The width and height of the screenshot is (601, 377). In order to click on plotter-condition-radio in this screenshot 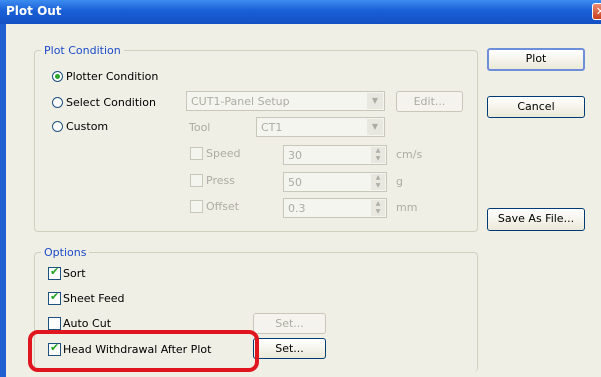, I will do `click(57, 76)`.